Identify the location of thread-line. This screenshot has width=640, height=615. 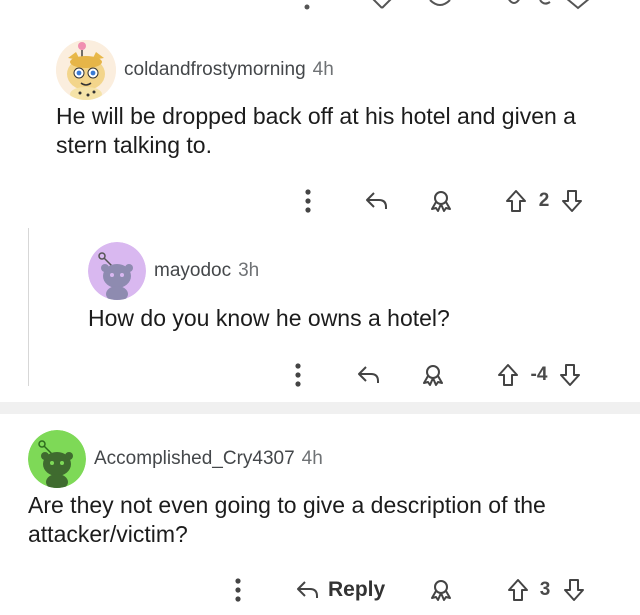
(28, 307).